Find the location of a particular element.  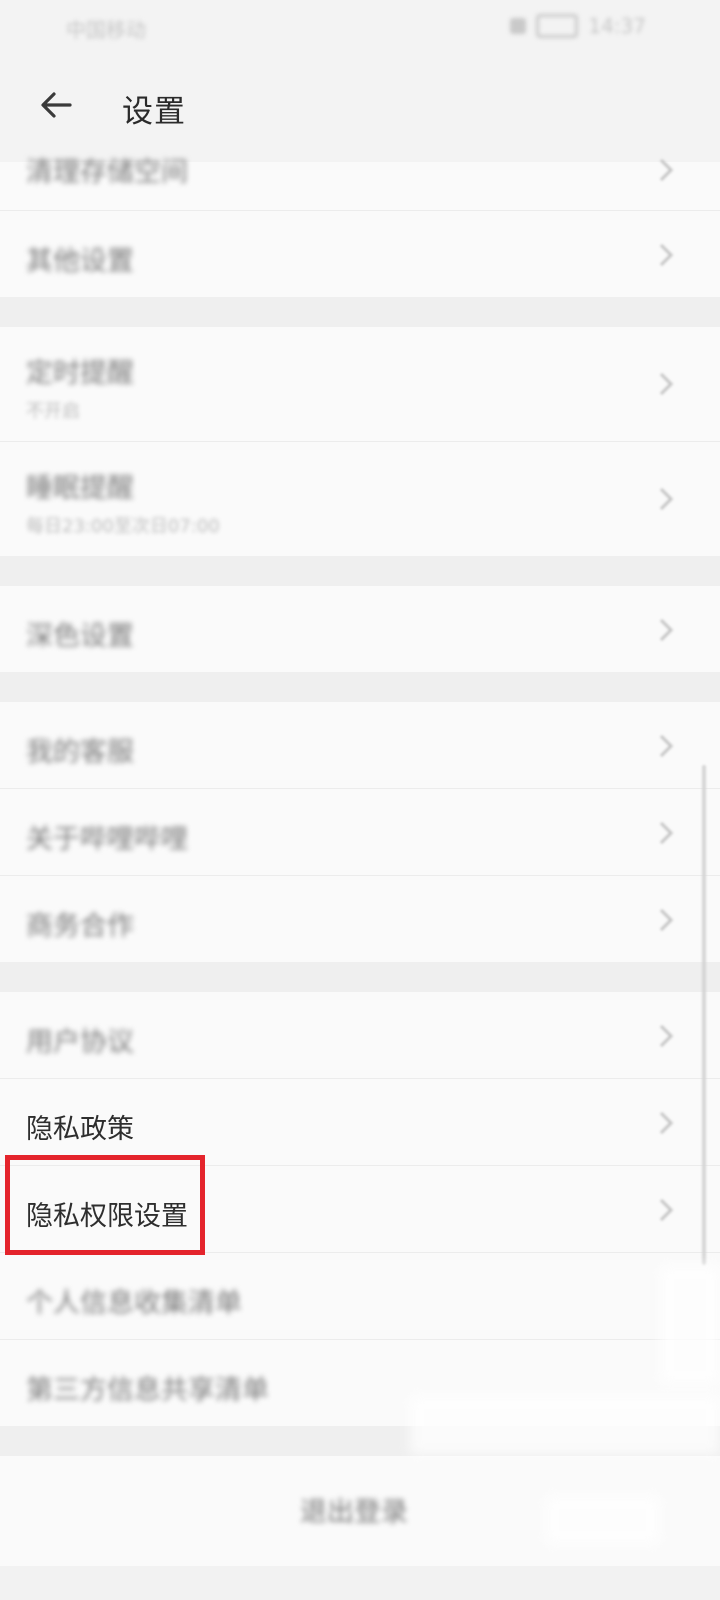

settings-item-label: 个人信息收集清单 is located at coordinates (134, 1303).